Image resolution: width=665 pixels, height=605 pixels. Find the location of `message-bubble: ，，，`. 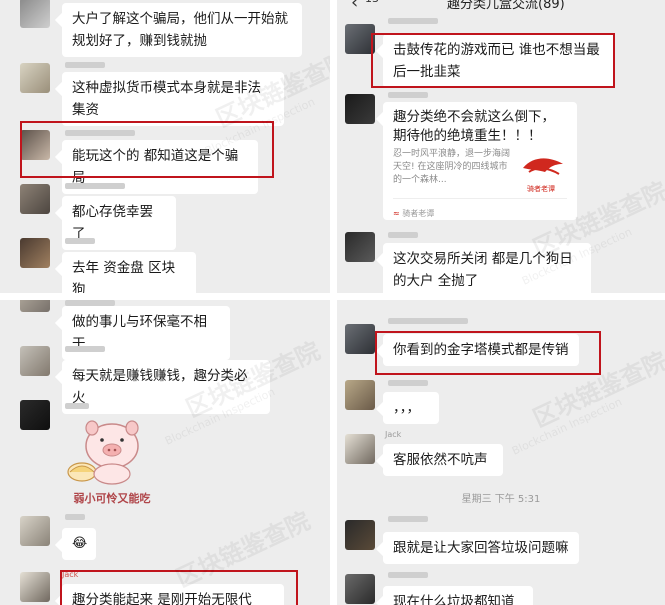

message-bubble: ，，， is located at coordinates (411, 408).